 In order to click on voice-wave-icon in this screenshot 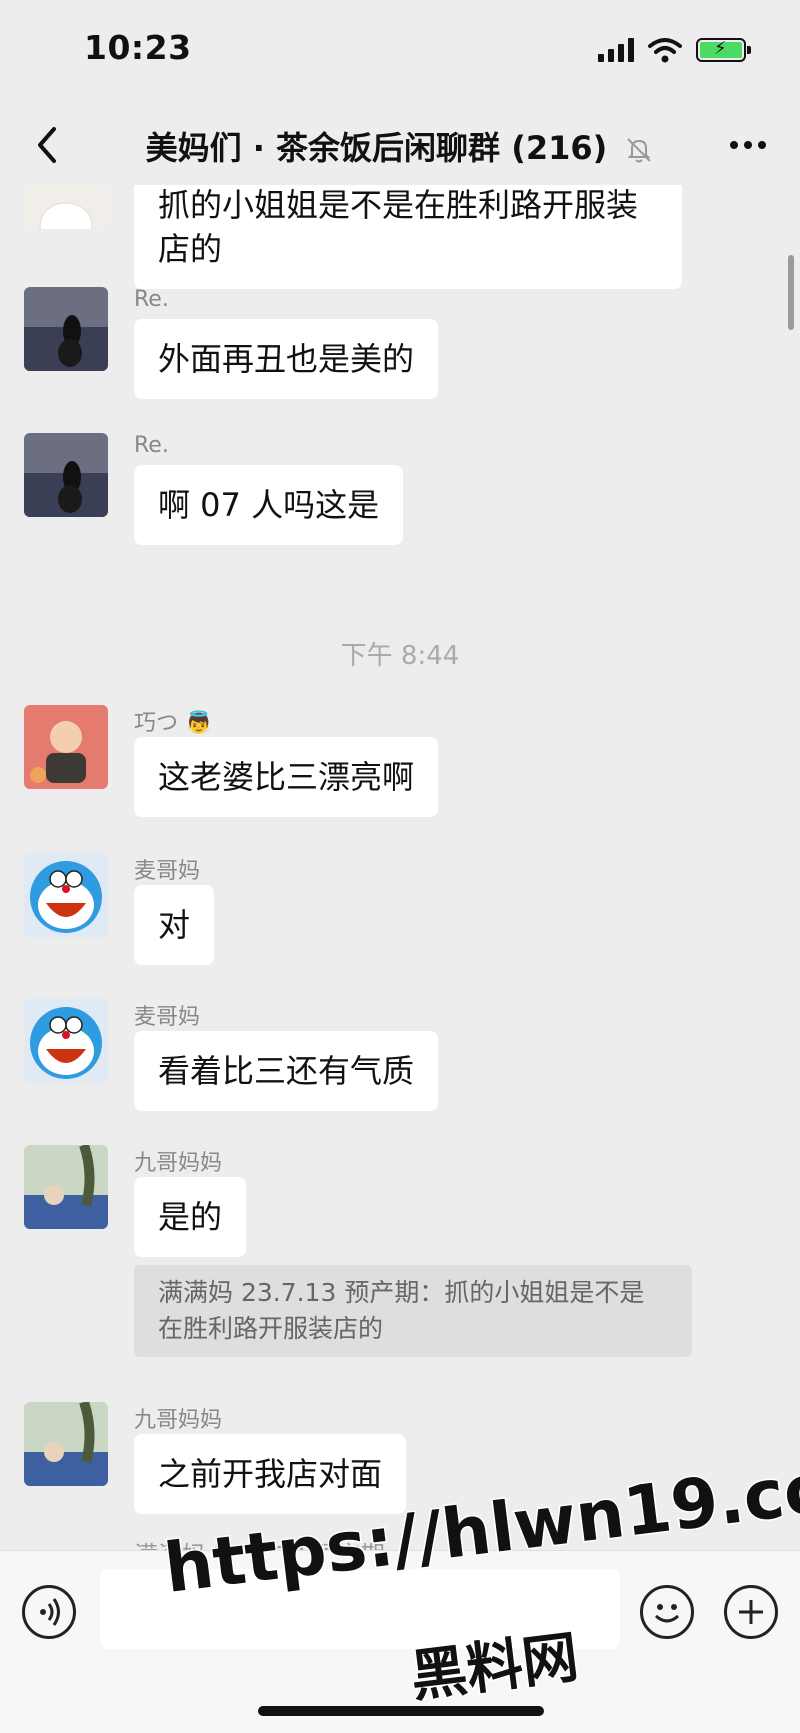, I will do `click(50, 1612)`.